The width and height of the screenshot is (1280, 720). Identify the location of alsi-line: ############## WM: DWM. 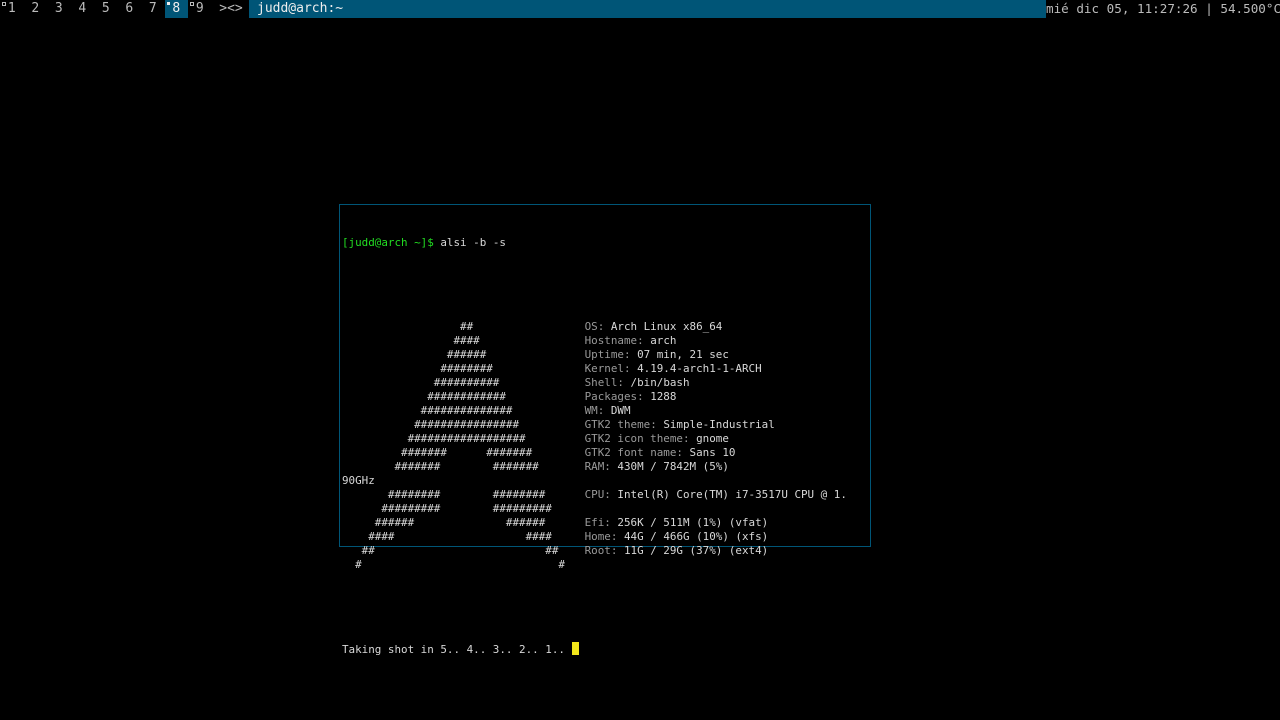
(594, 411).